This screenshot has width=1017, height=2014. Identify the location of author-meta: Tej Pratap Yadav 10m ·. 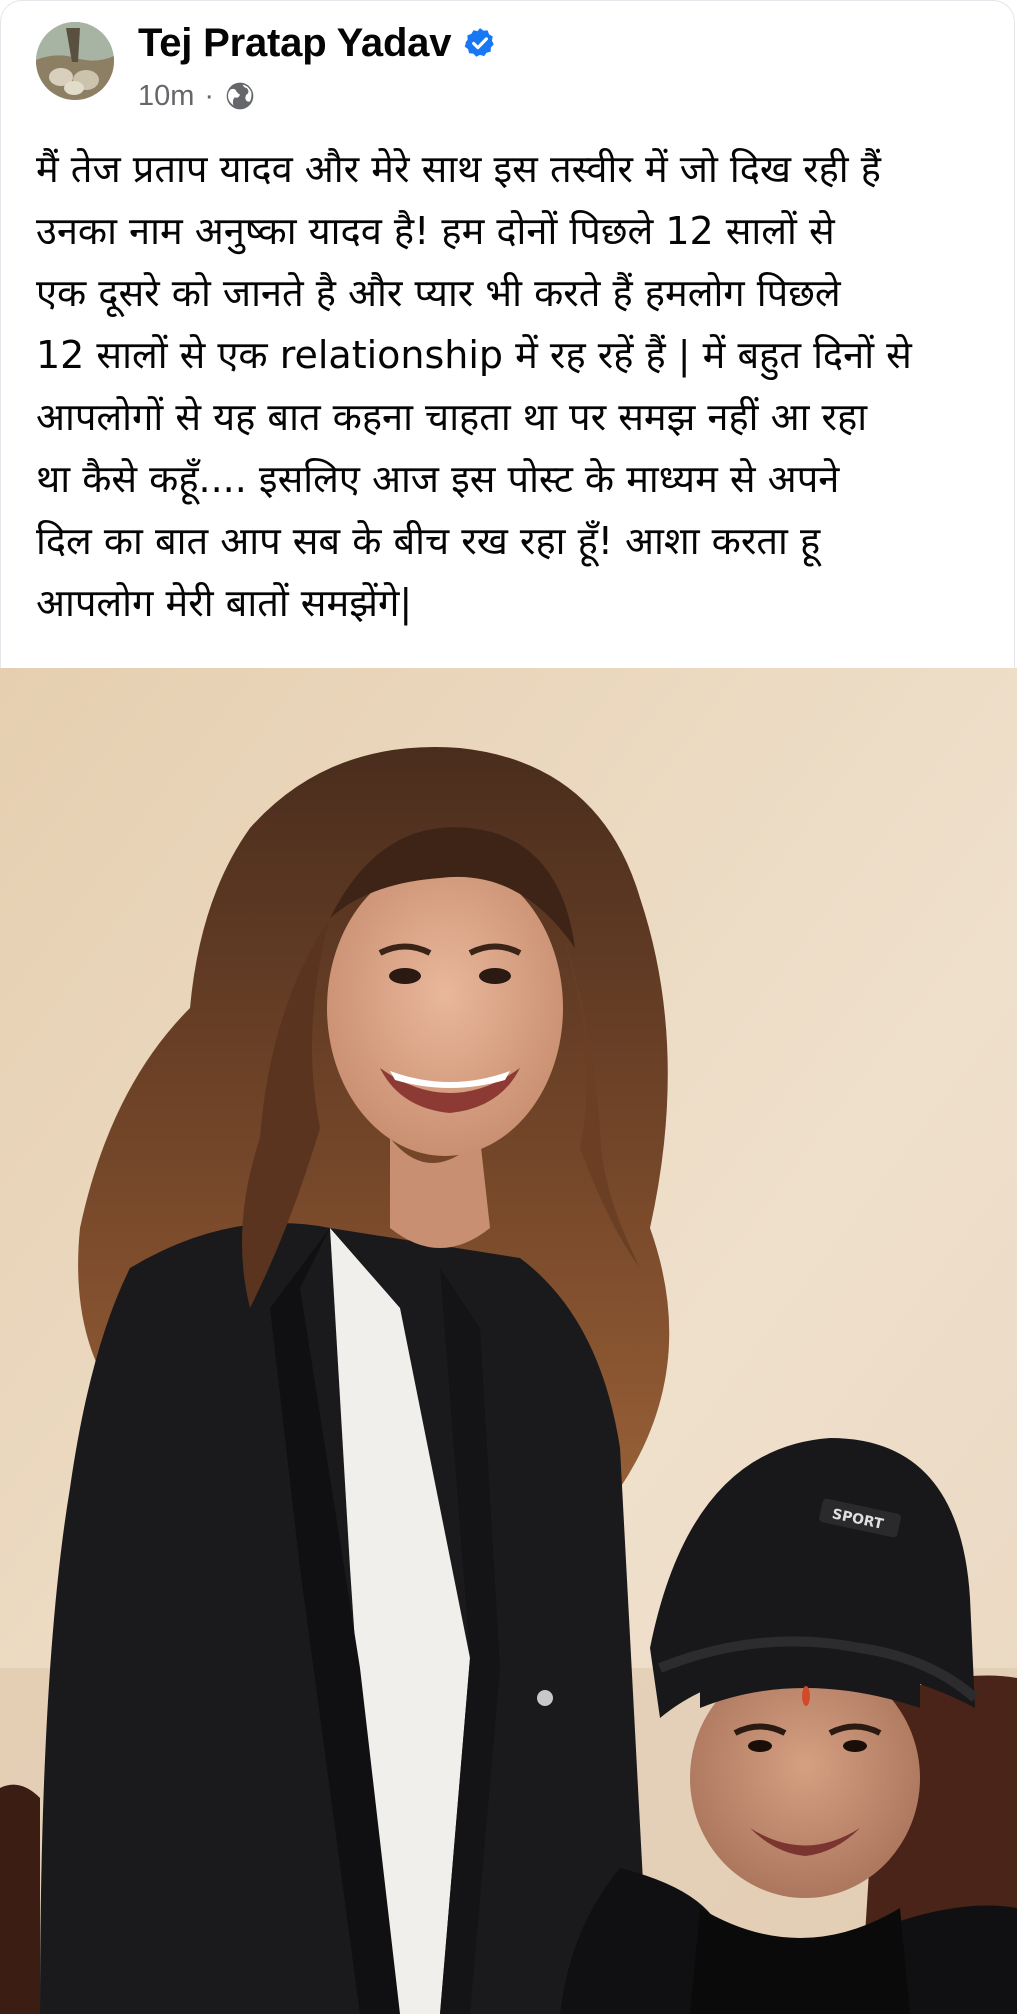
(317, 67).